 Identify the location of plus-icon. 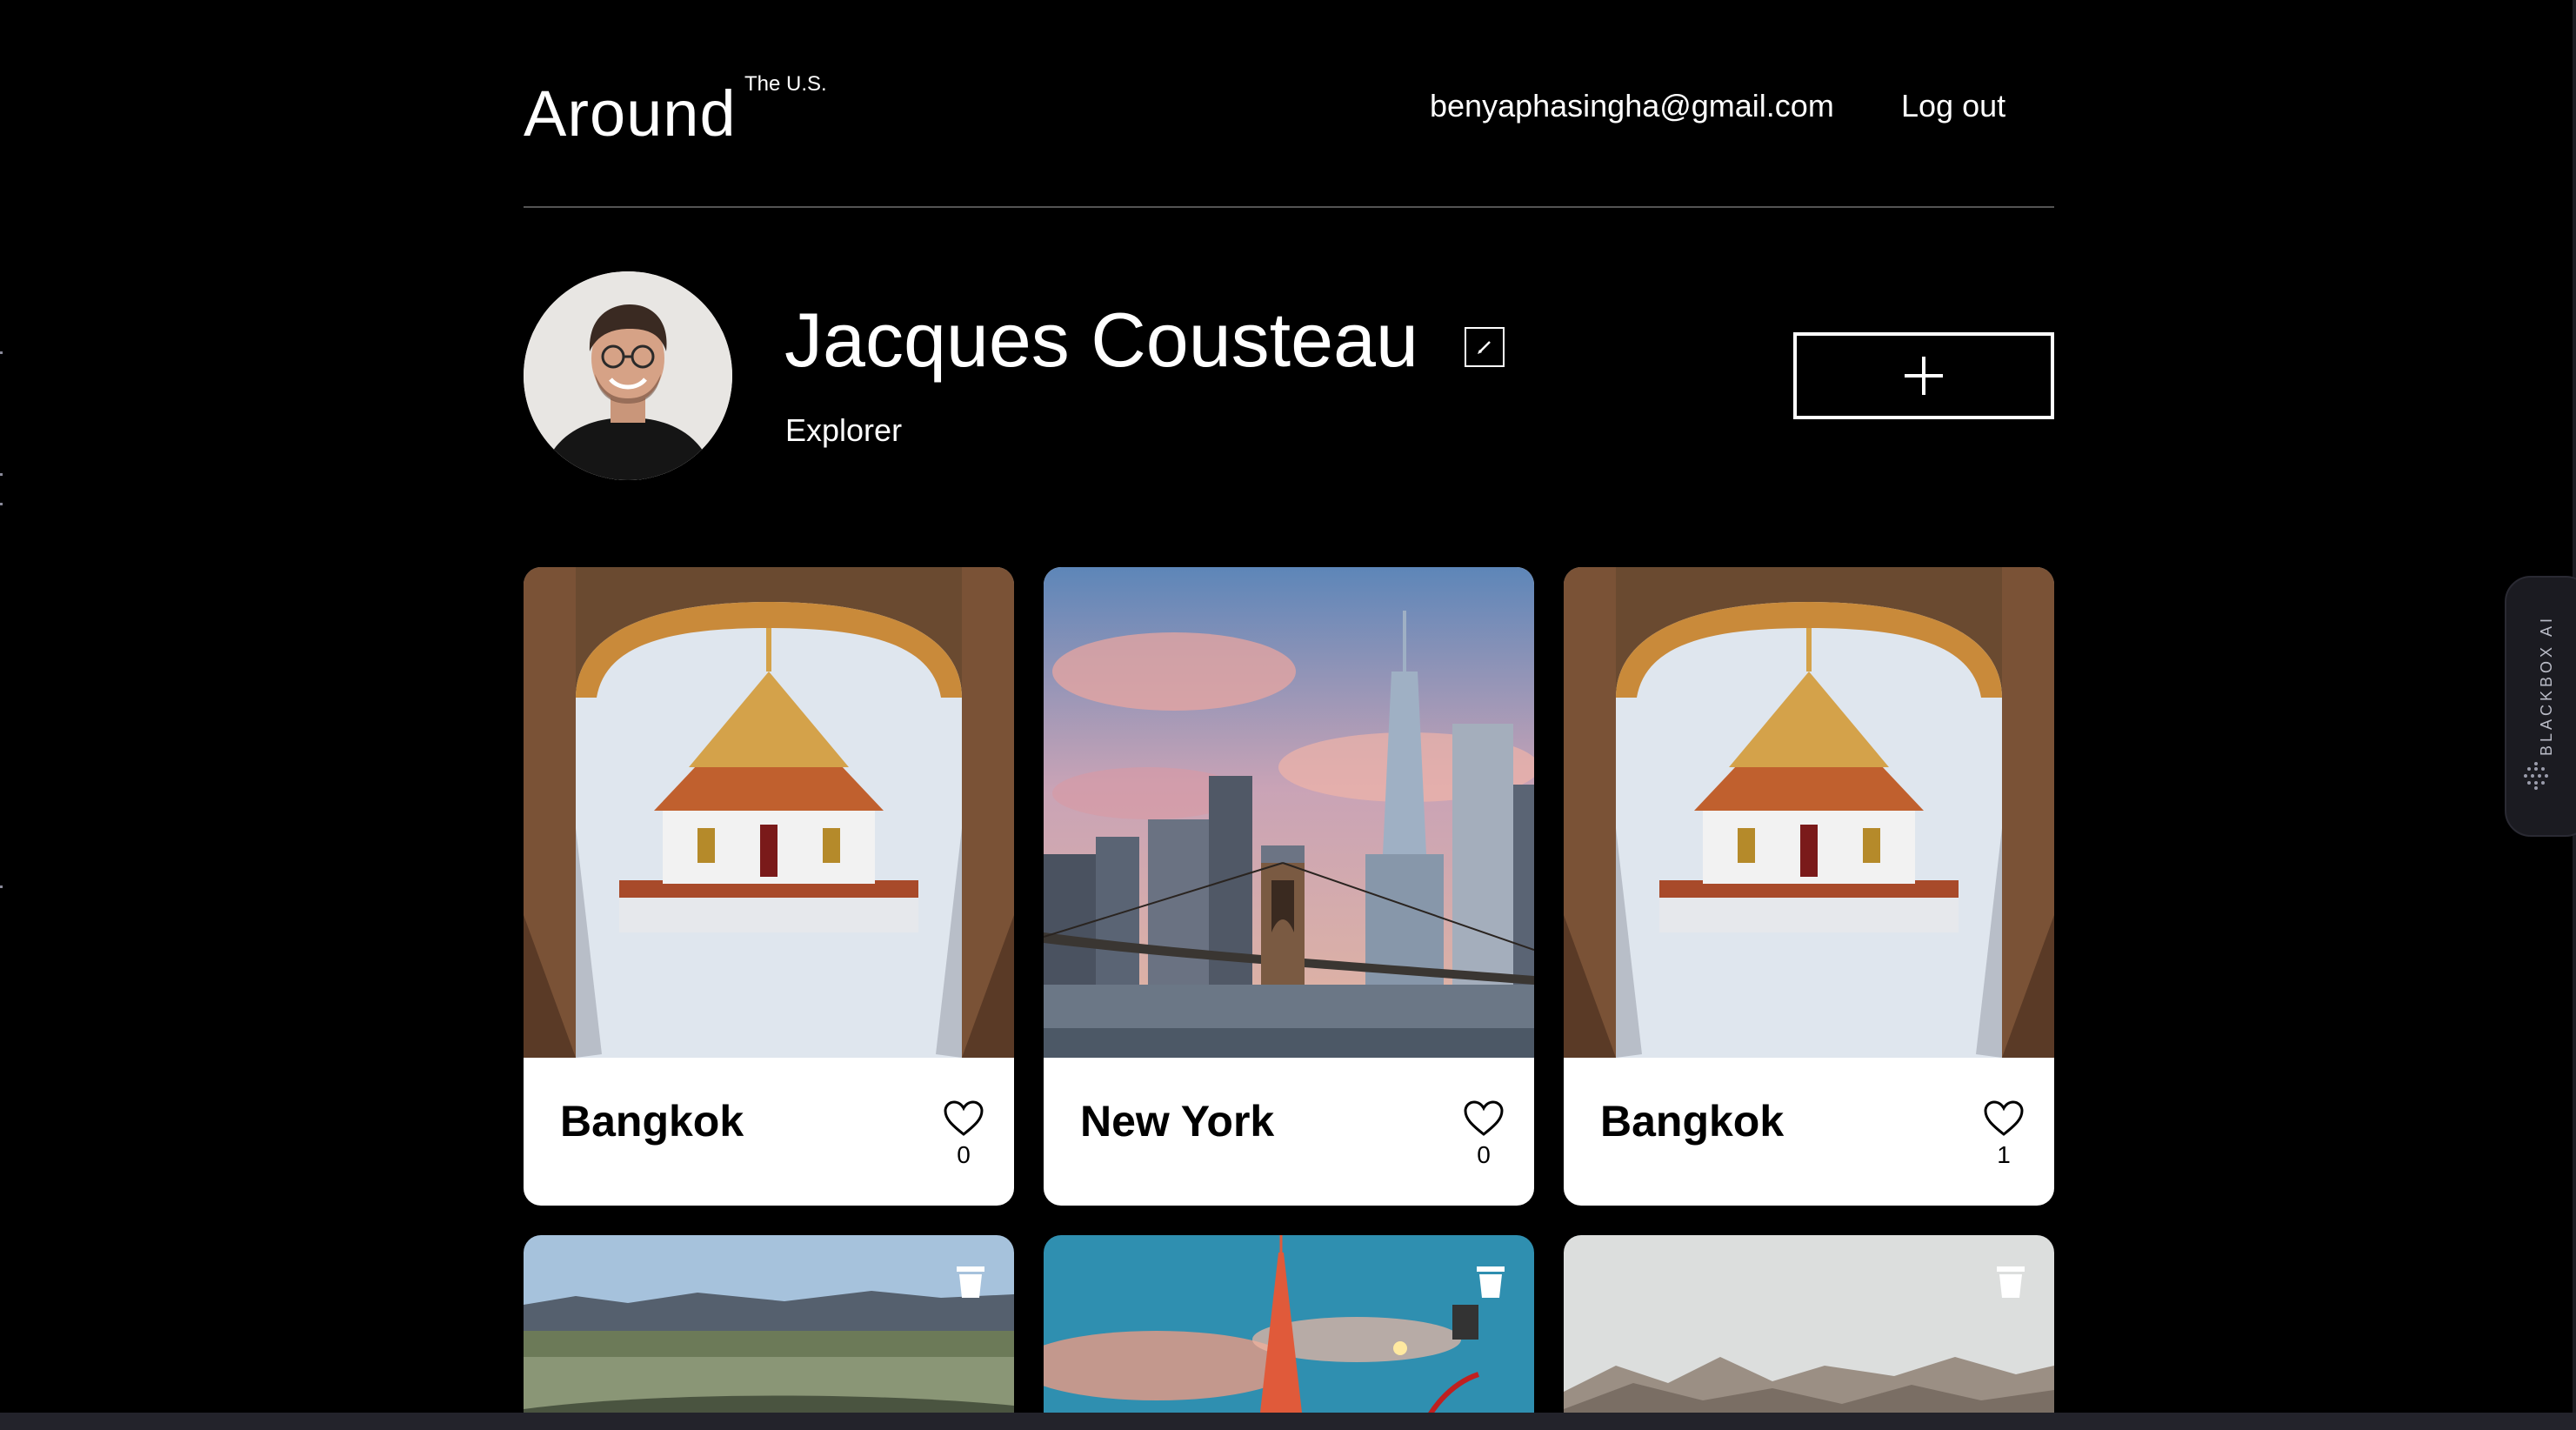
(1924, 376).